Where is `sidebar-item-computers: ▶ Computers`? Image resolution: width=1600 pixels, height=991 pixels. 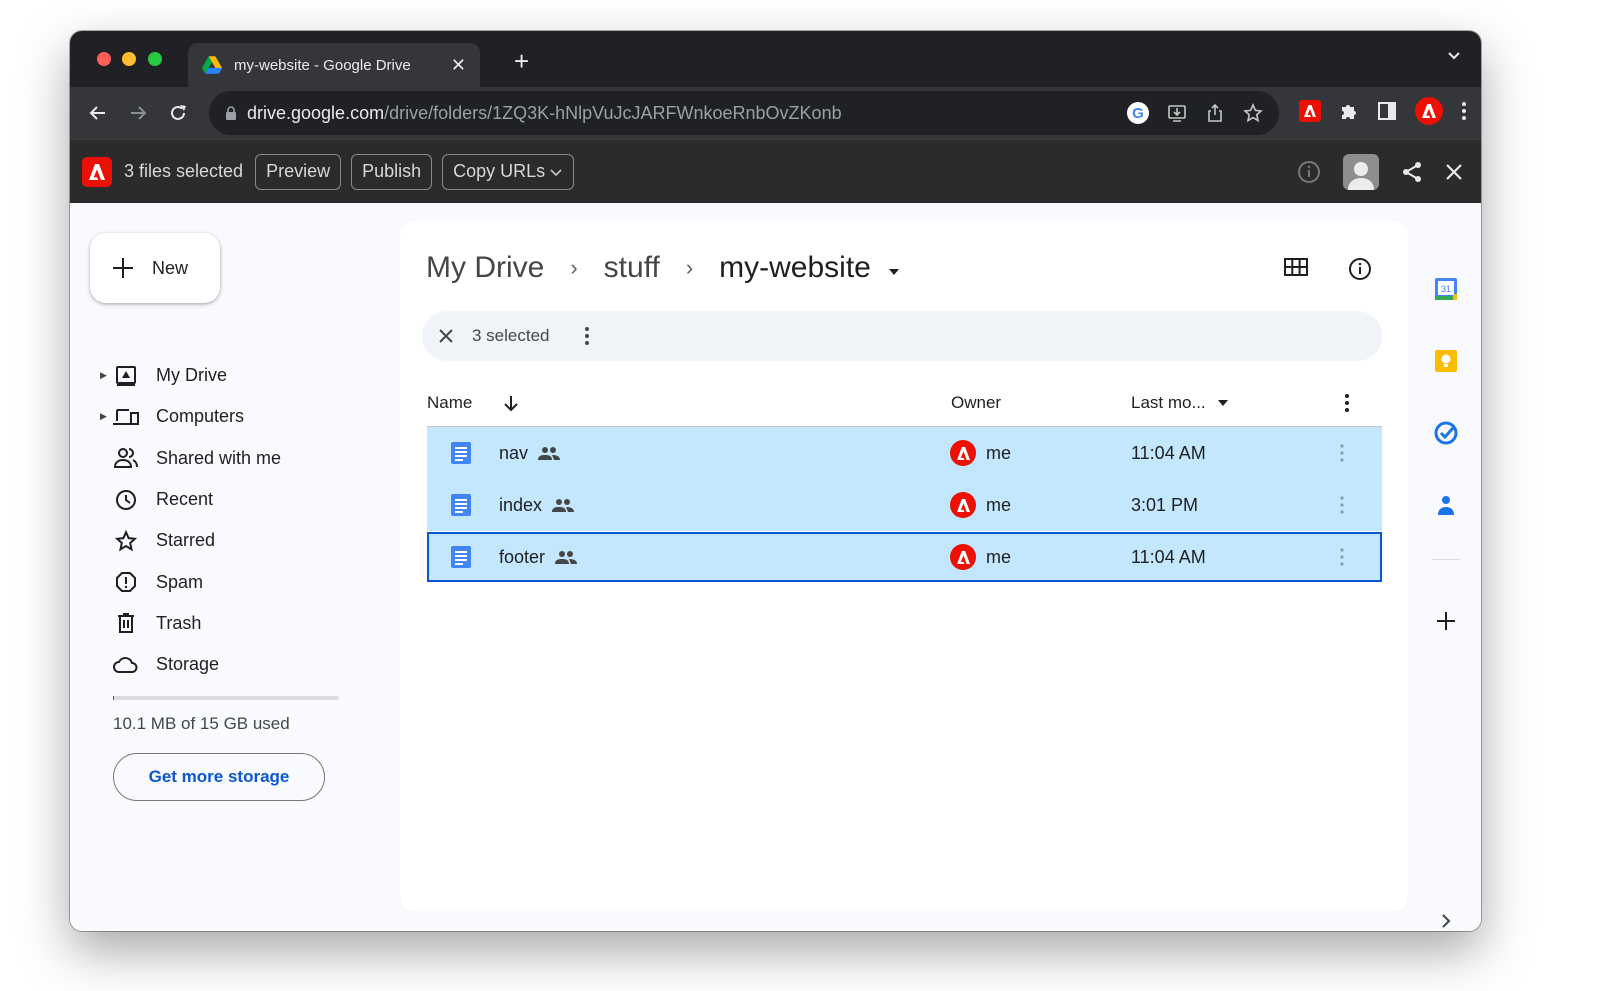
sidebar-item-computers: ▶ Computers is located at coordinates (190, 416).